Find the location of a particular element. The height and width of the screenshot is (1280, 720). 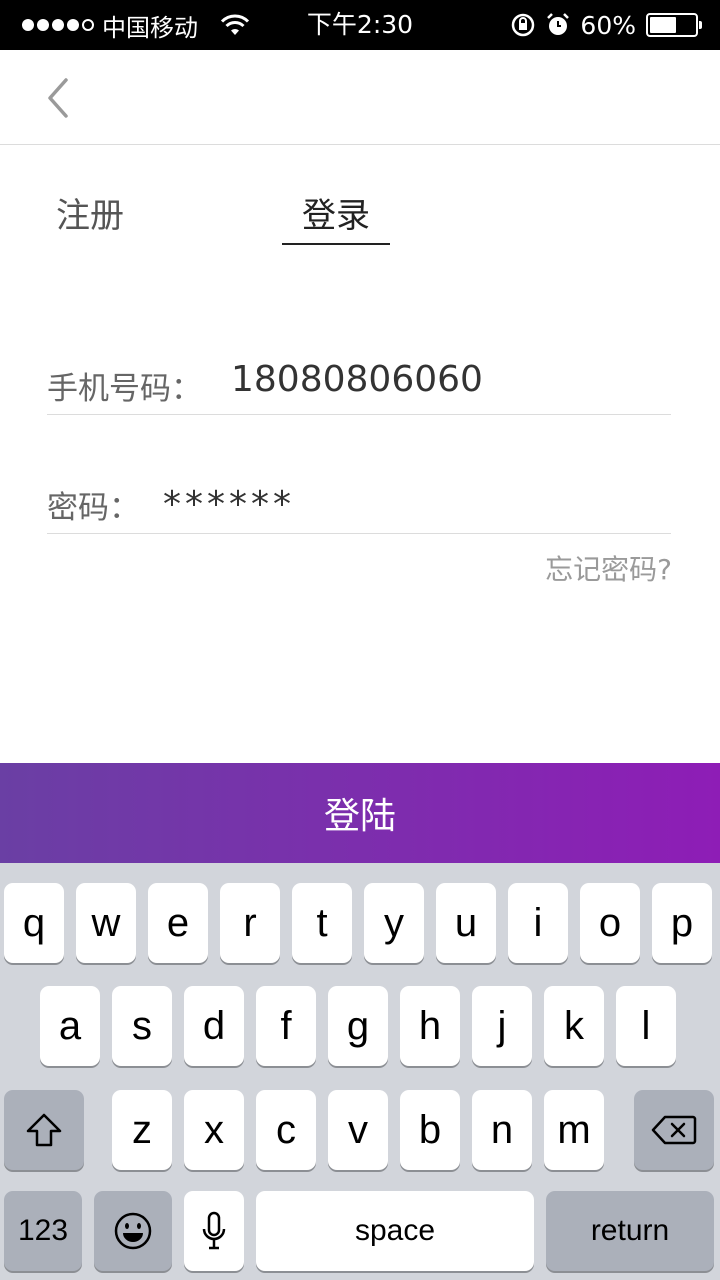

battery-icon is located at coordinates (674, 25).